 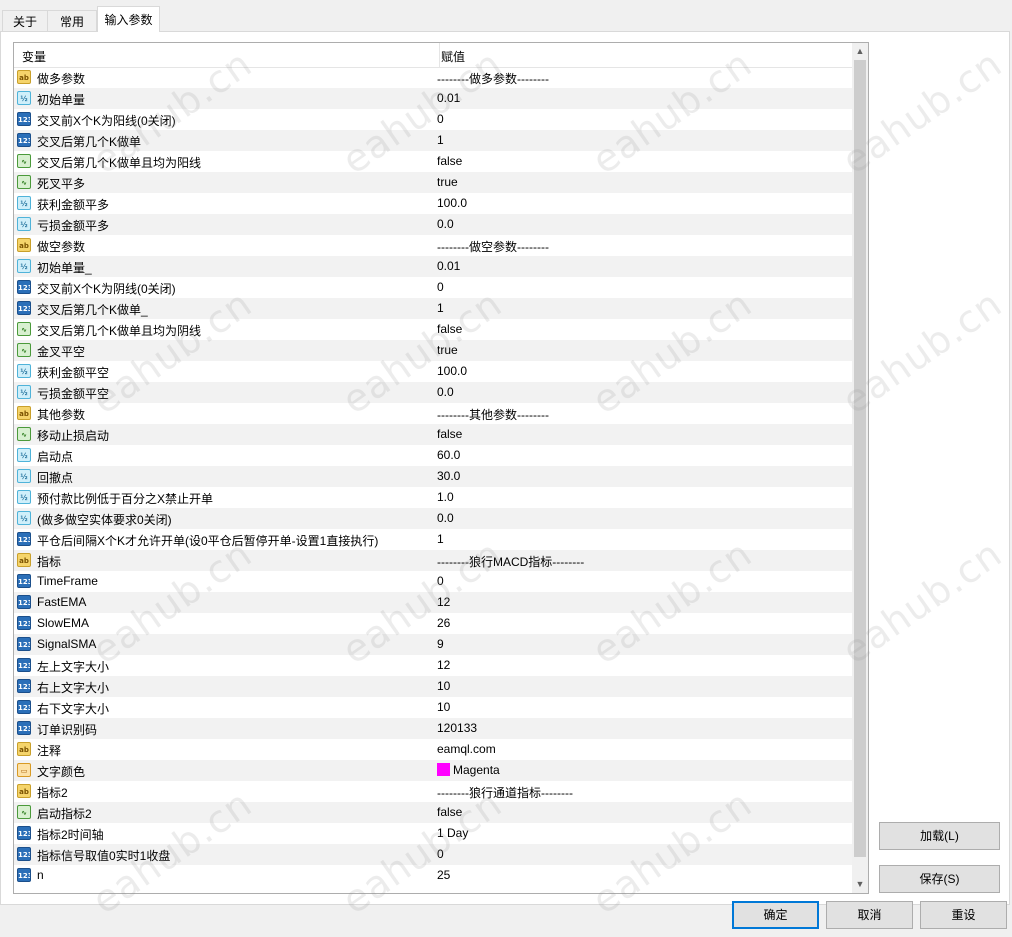 I want to click on tab-input-params: 输入参数, so click(x=128, y=19).